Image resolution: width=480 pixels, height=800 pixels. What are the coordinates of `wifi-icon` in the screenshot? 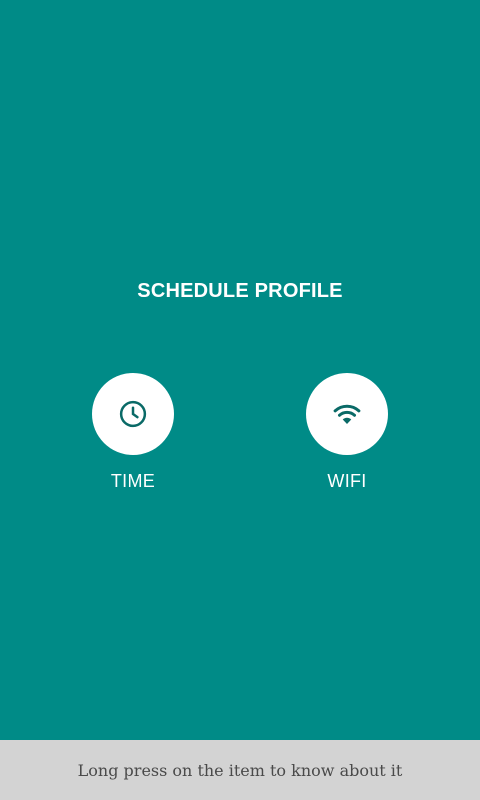 It's located at (347, 414).